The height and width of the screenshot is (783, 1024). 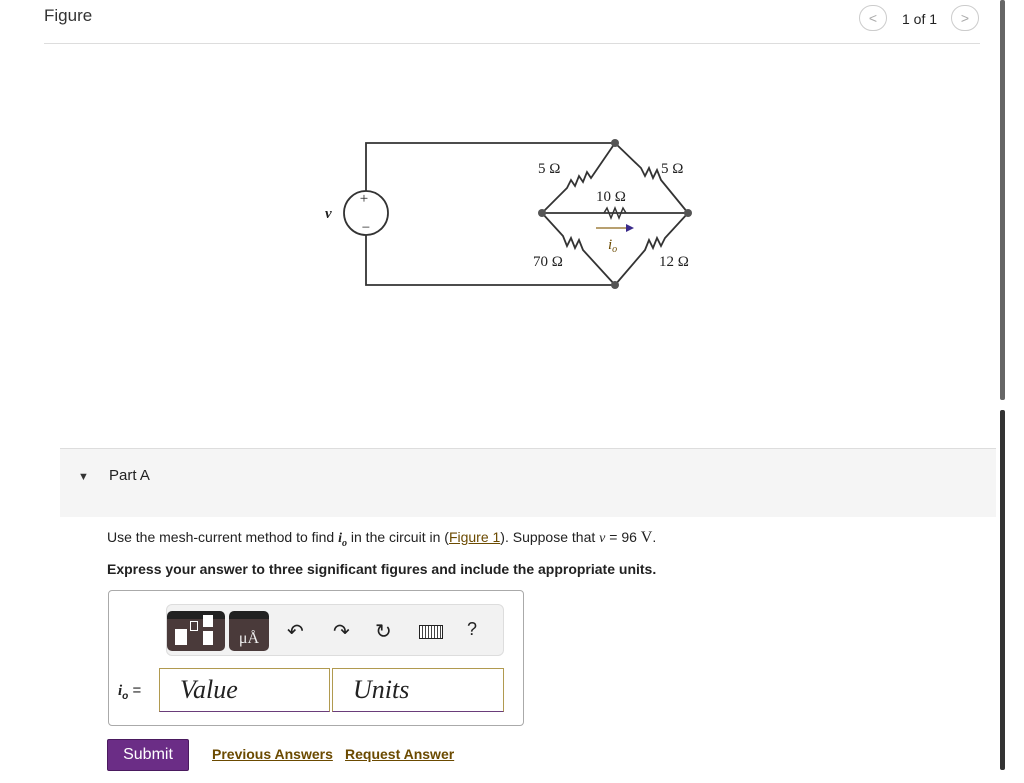 What do you see at coordinates (472, 629) in the screenshot?
I see `help-button: ?` at bounding box center [472, 629].